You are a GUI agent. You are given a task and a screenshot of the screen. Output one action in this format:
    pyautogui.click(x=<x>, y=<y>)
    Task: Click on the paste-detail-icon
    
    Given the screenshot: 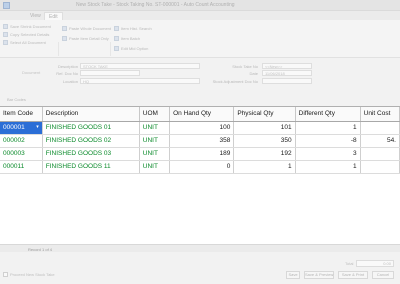 What is the action you would take?
    pyautogui.click(x=64, y=38)
    